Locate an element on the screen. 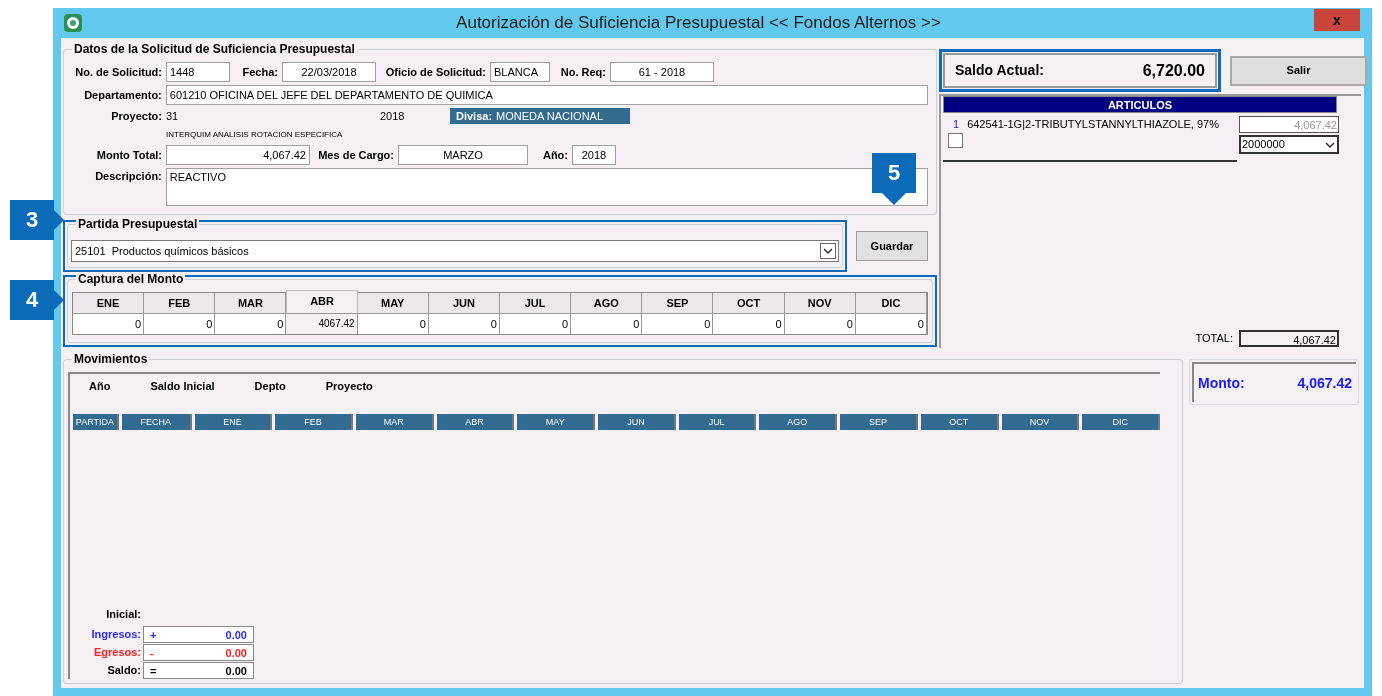 This screenshot has width=1382, height=696. project-name: INTERQUIM ANALISIS ROTACION ESPECIFICA is located at coordinates (255, 134).